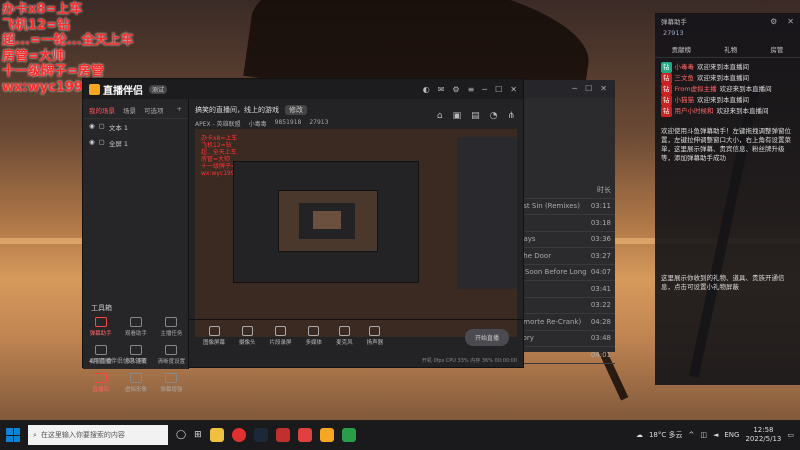 The width and height of the screenshot is (800, 450). Describe the element at coordinates (731, 435) in the screenshot. I see `language-indicator: ENG` at that location.